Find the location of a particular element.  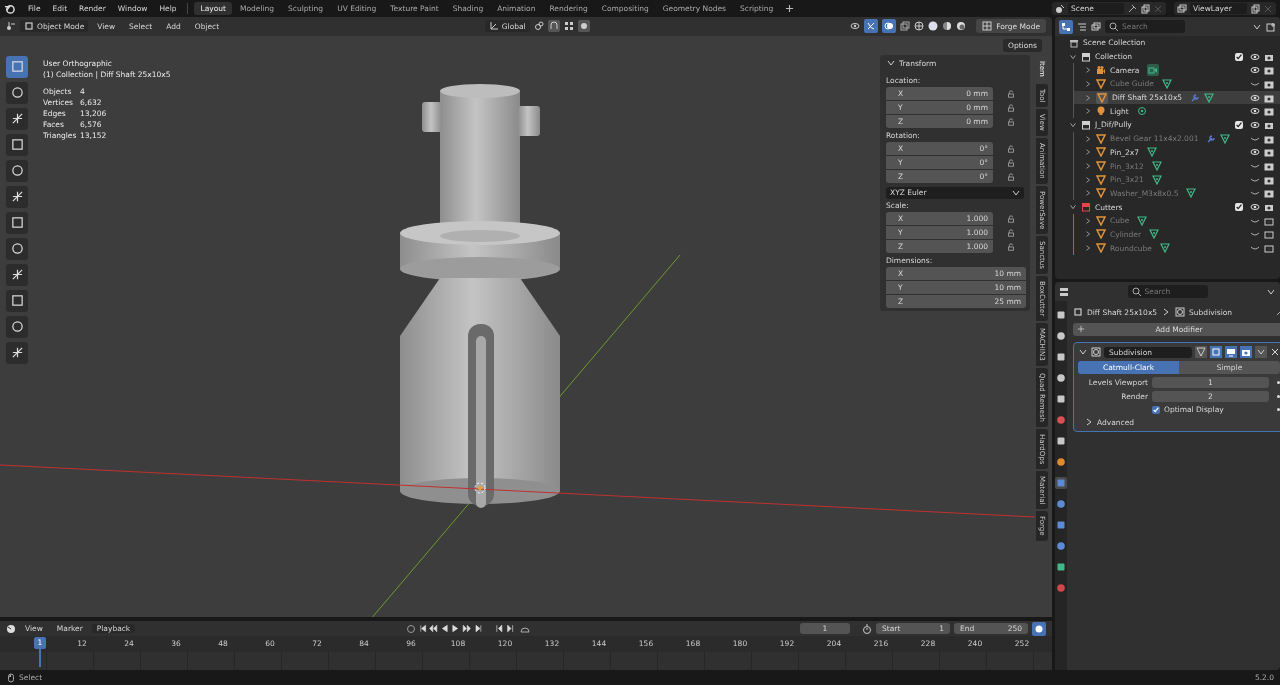

collapse-icon is located at coordinates (1083, 352).